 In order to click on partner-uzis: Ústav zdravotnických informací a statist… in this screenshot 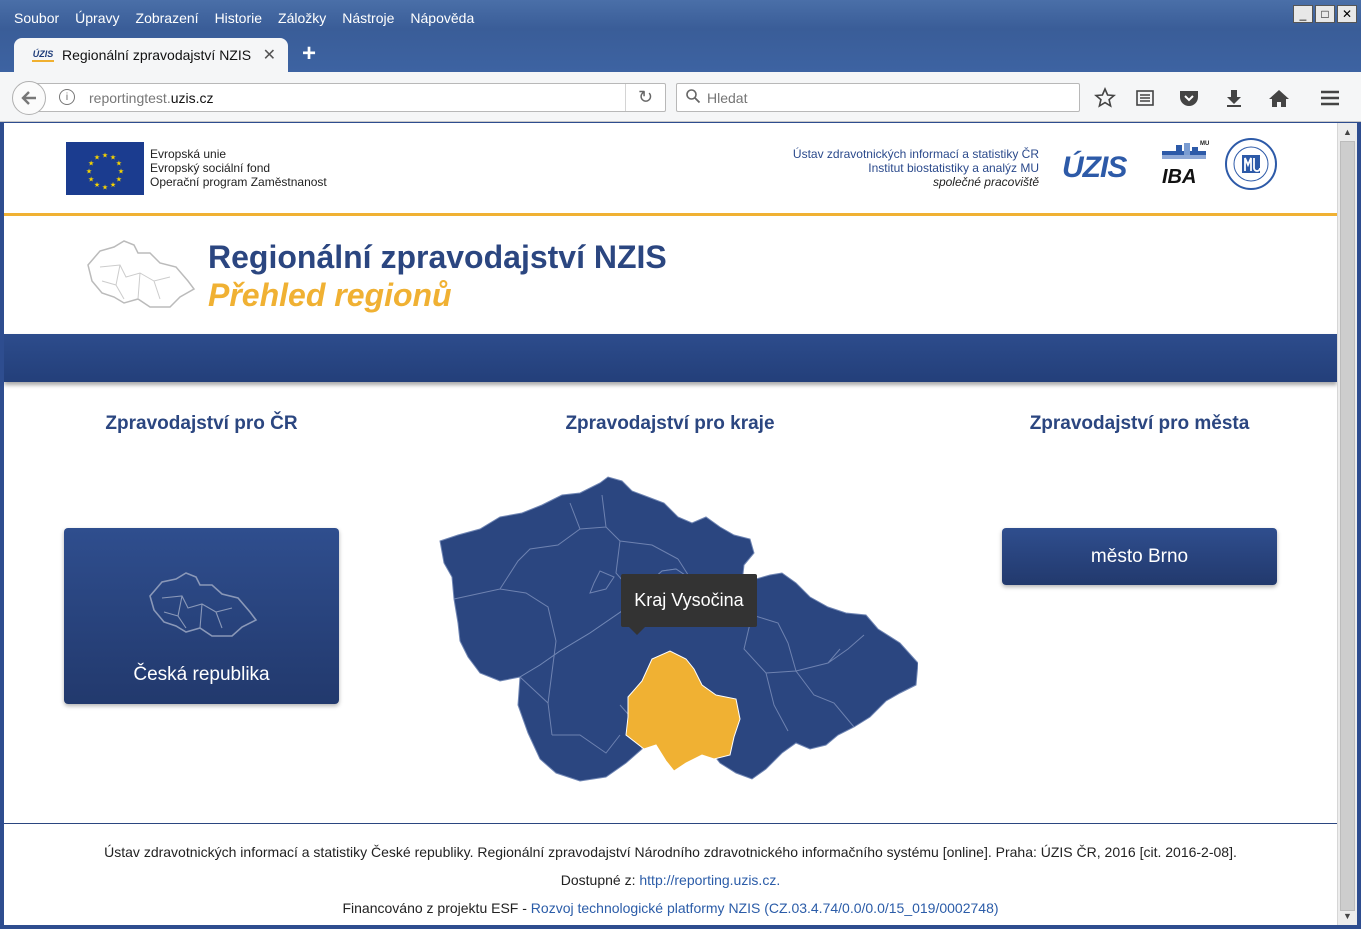, I will do `click(915, 154)`.